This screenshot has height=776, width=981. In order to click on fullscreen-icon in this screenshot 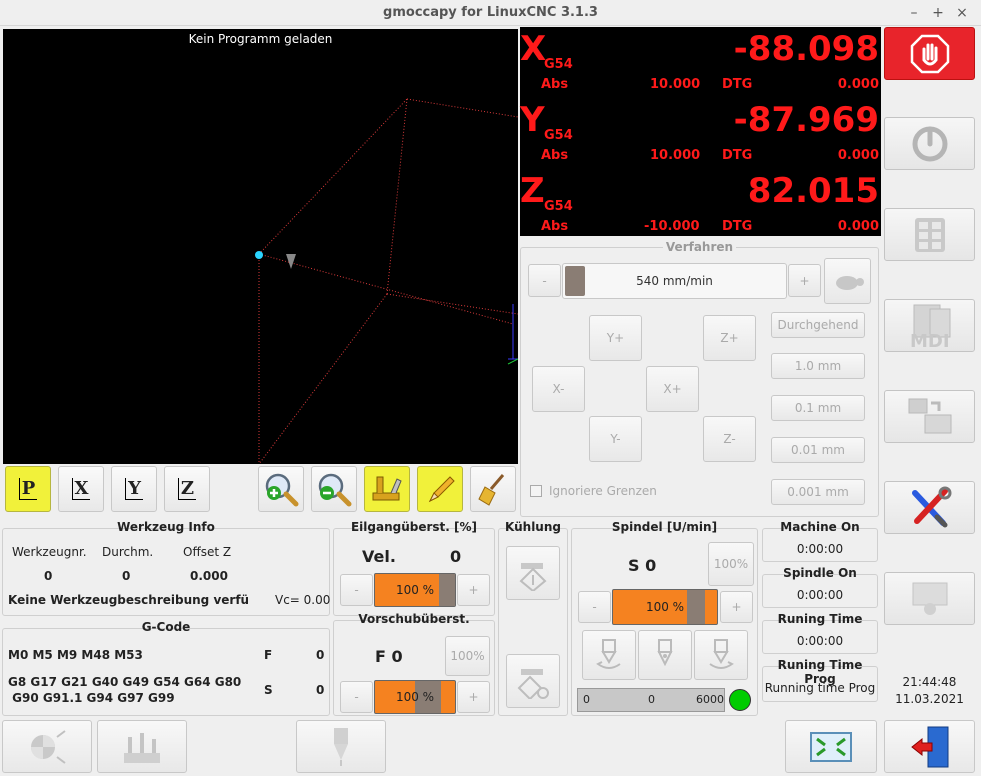, I will do `click(831, 746)`.